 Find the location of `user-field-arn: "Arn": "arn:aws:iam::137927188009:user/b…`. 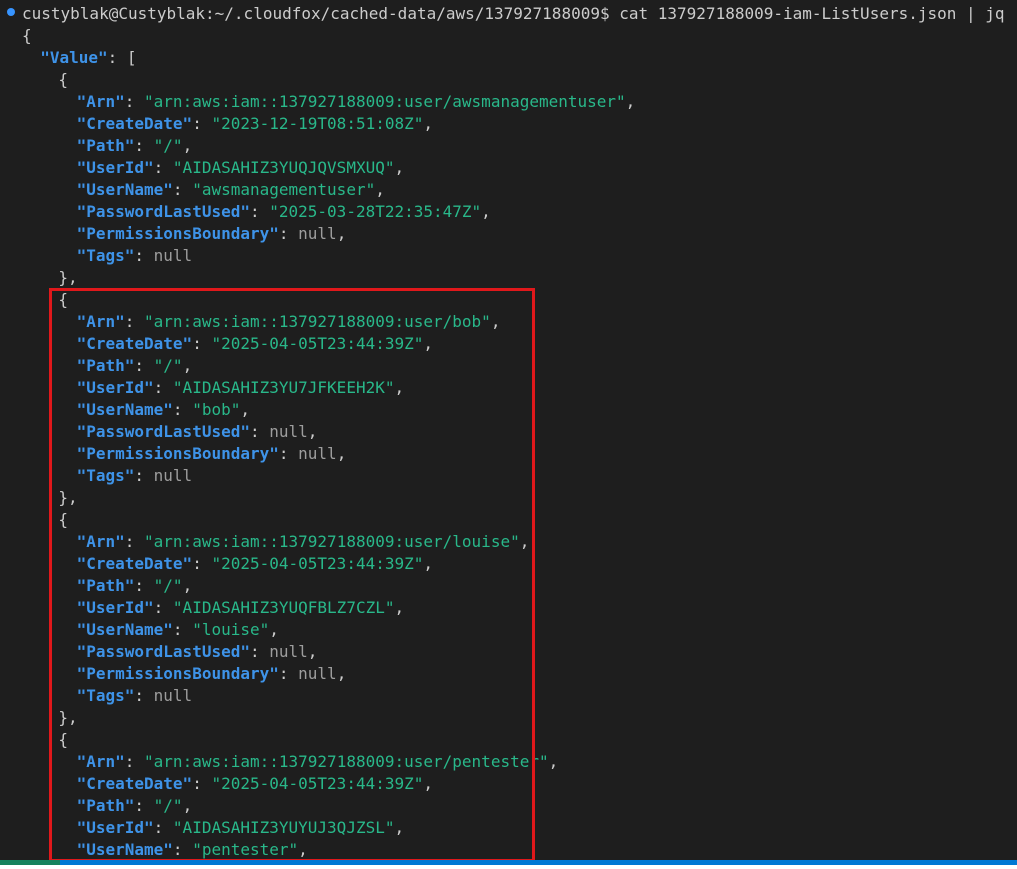

user-field-arn: "Arn": "arn:aws:iam::137927188009:user/b… is located at coordinates (288, 321).